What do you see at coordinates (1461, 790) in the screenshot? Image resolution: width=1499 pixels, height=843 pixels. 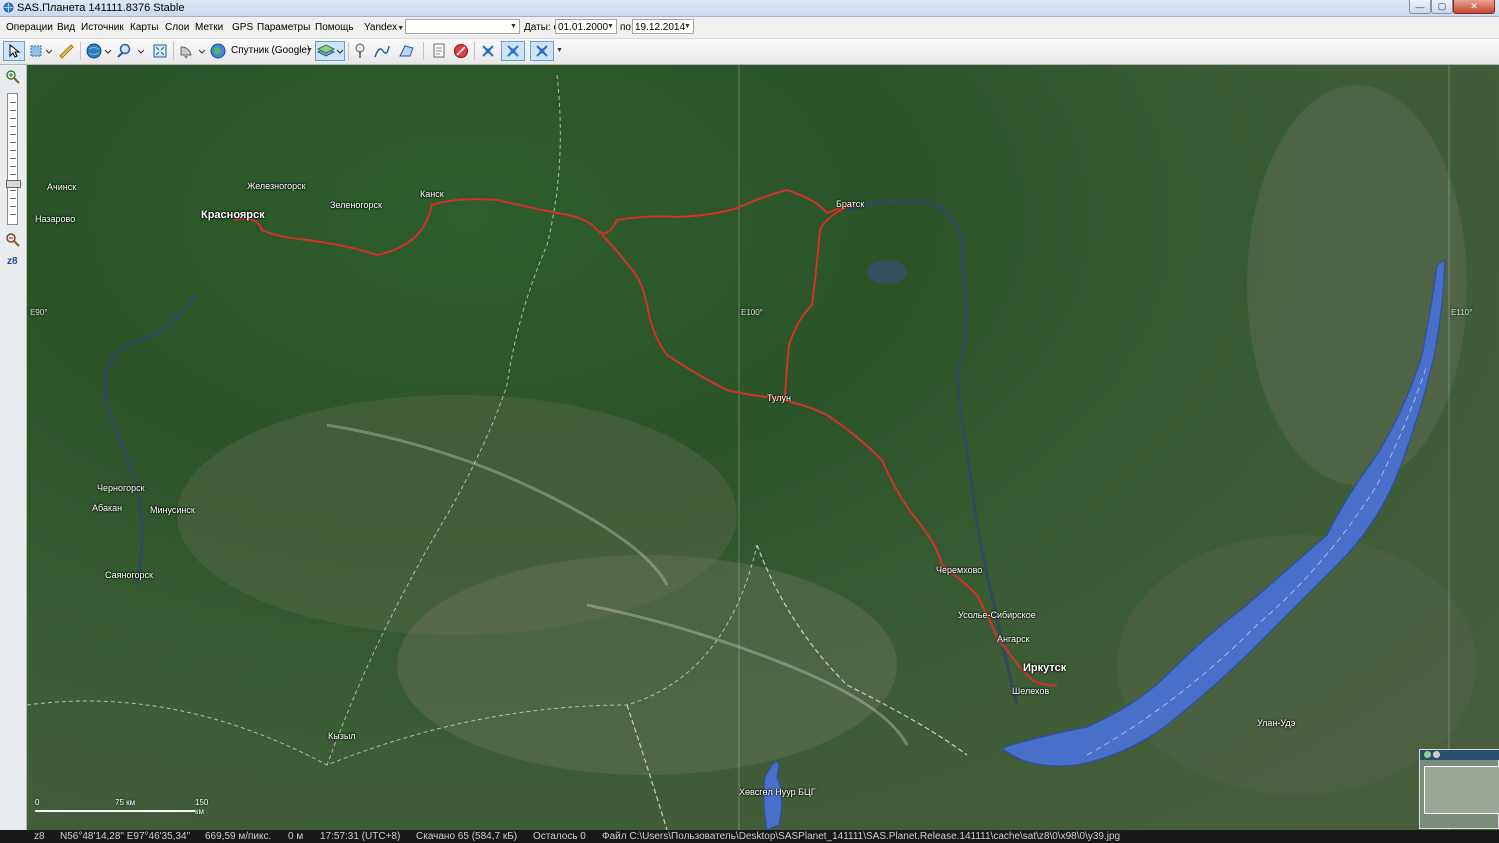 I see `minimap-viewport` at bounding box center [1461, 790].